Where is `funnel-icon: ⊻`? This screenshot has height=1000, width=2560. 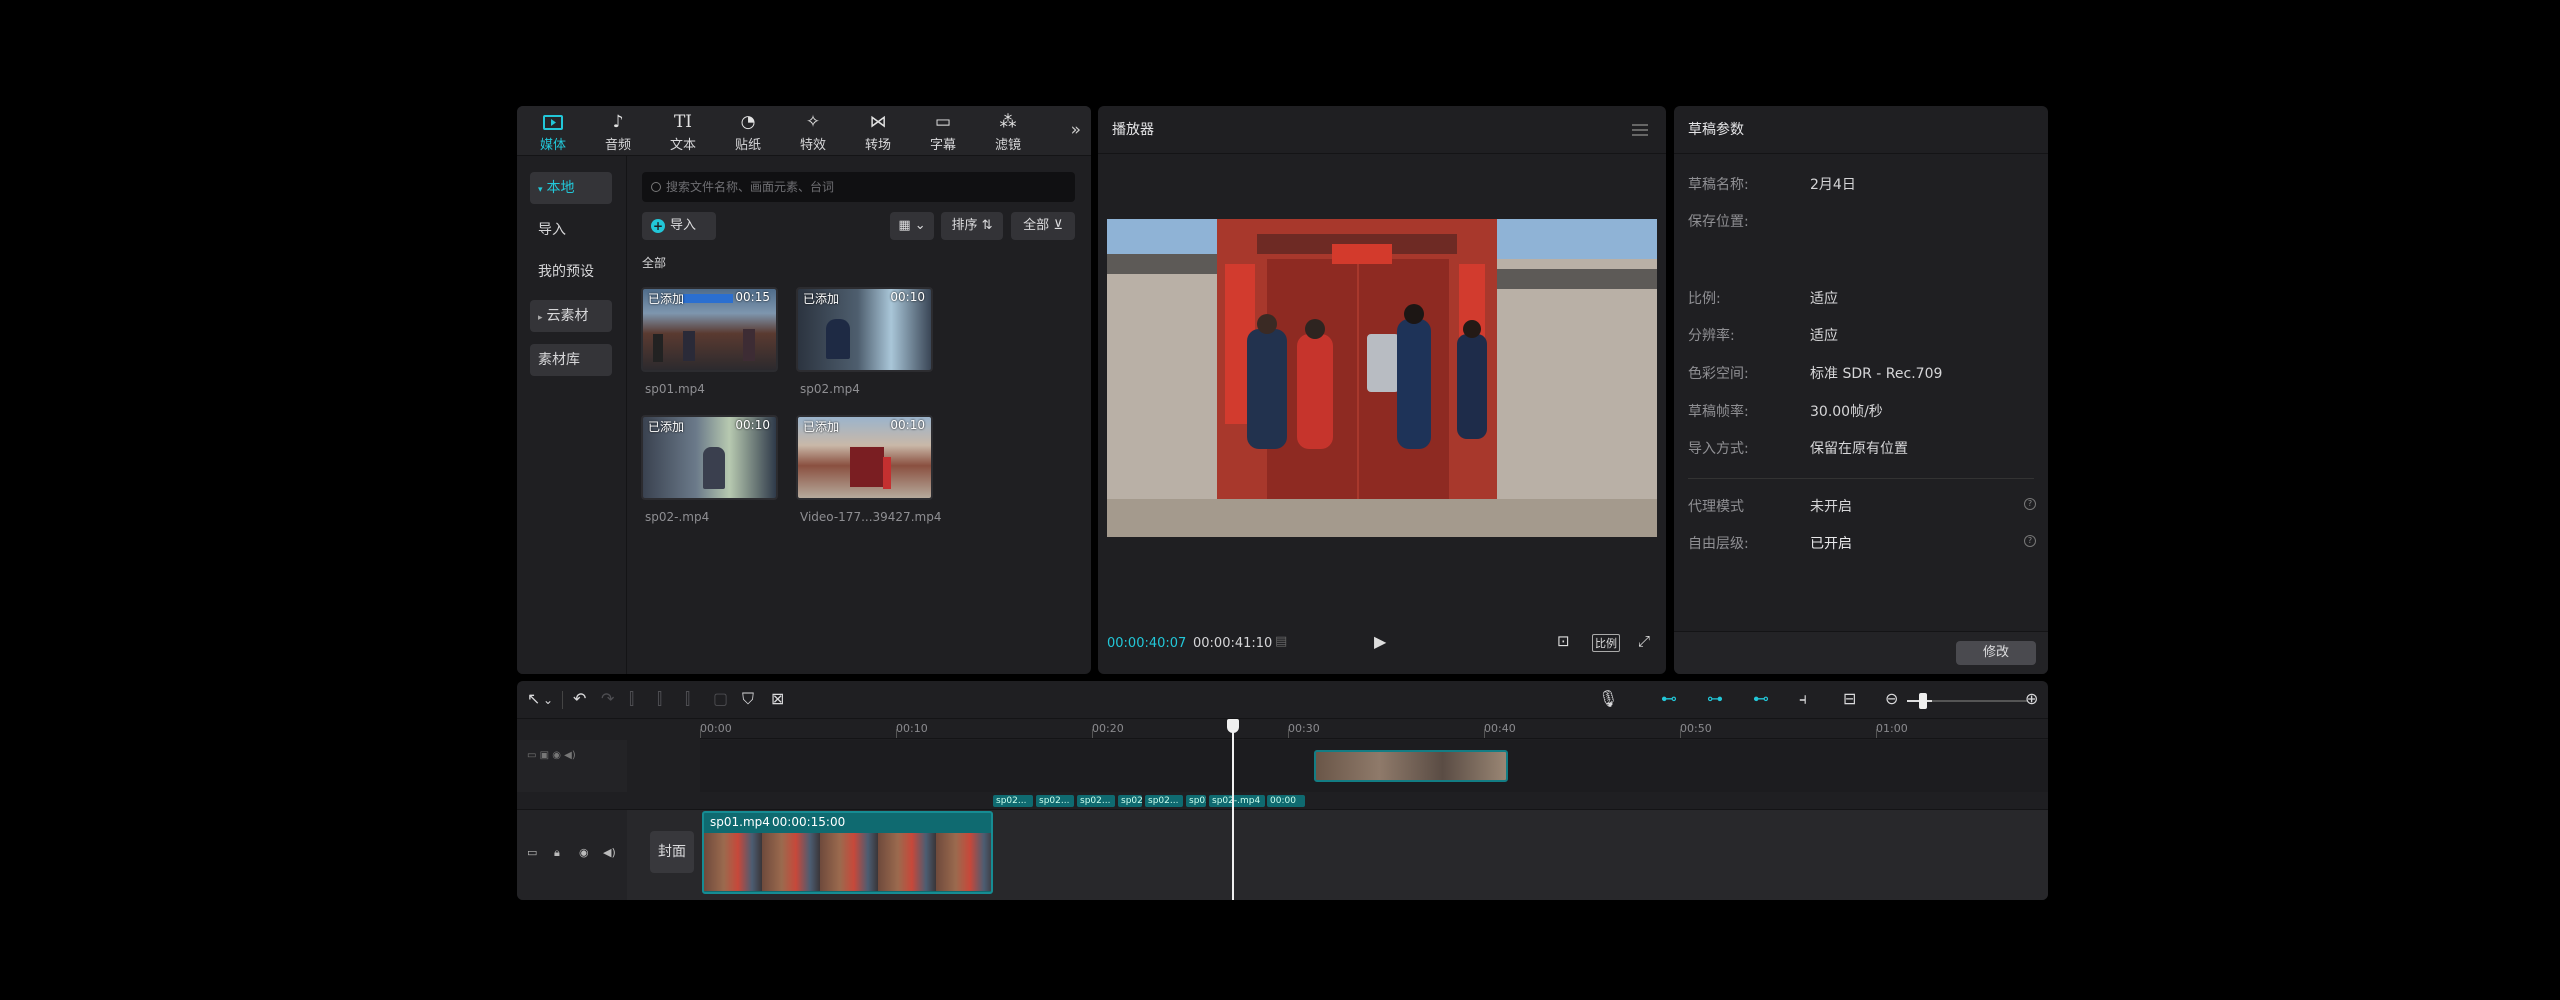 funnel-icon: ⊻ is located at coordinates (1058, 225).